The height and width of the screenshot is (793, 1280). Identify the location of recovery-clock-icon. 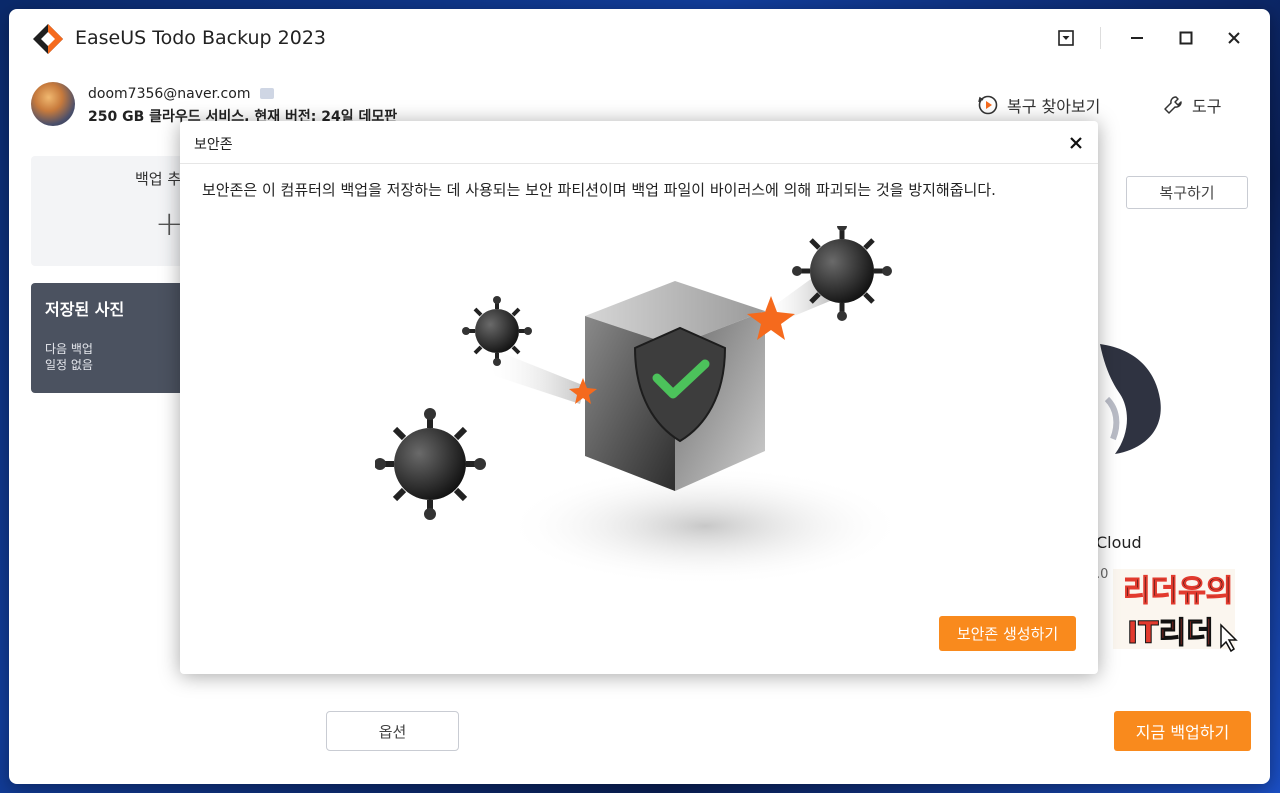
(988, 105).